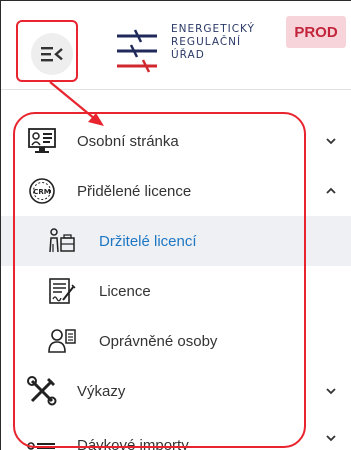 This screenshot has width=351, height=450. I want to click on eru-logo-text: ENERGETICKÝ REGULAČNÍ ÚŘAD, so click(216, 42).